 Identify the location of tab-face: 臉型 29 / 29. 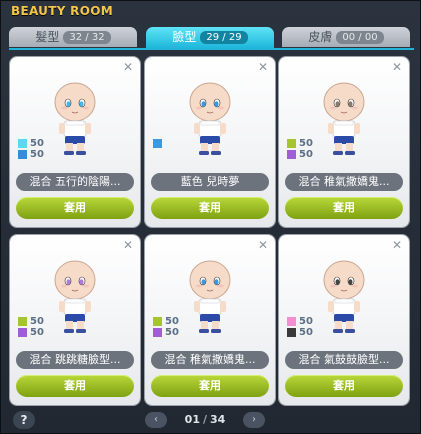
(210, 38).